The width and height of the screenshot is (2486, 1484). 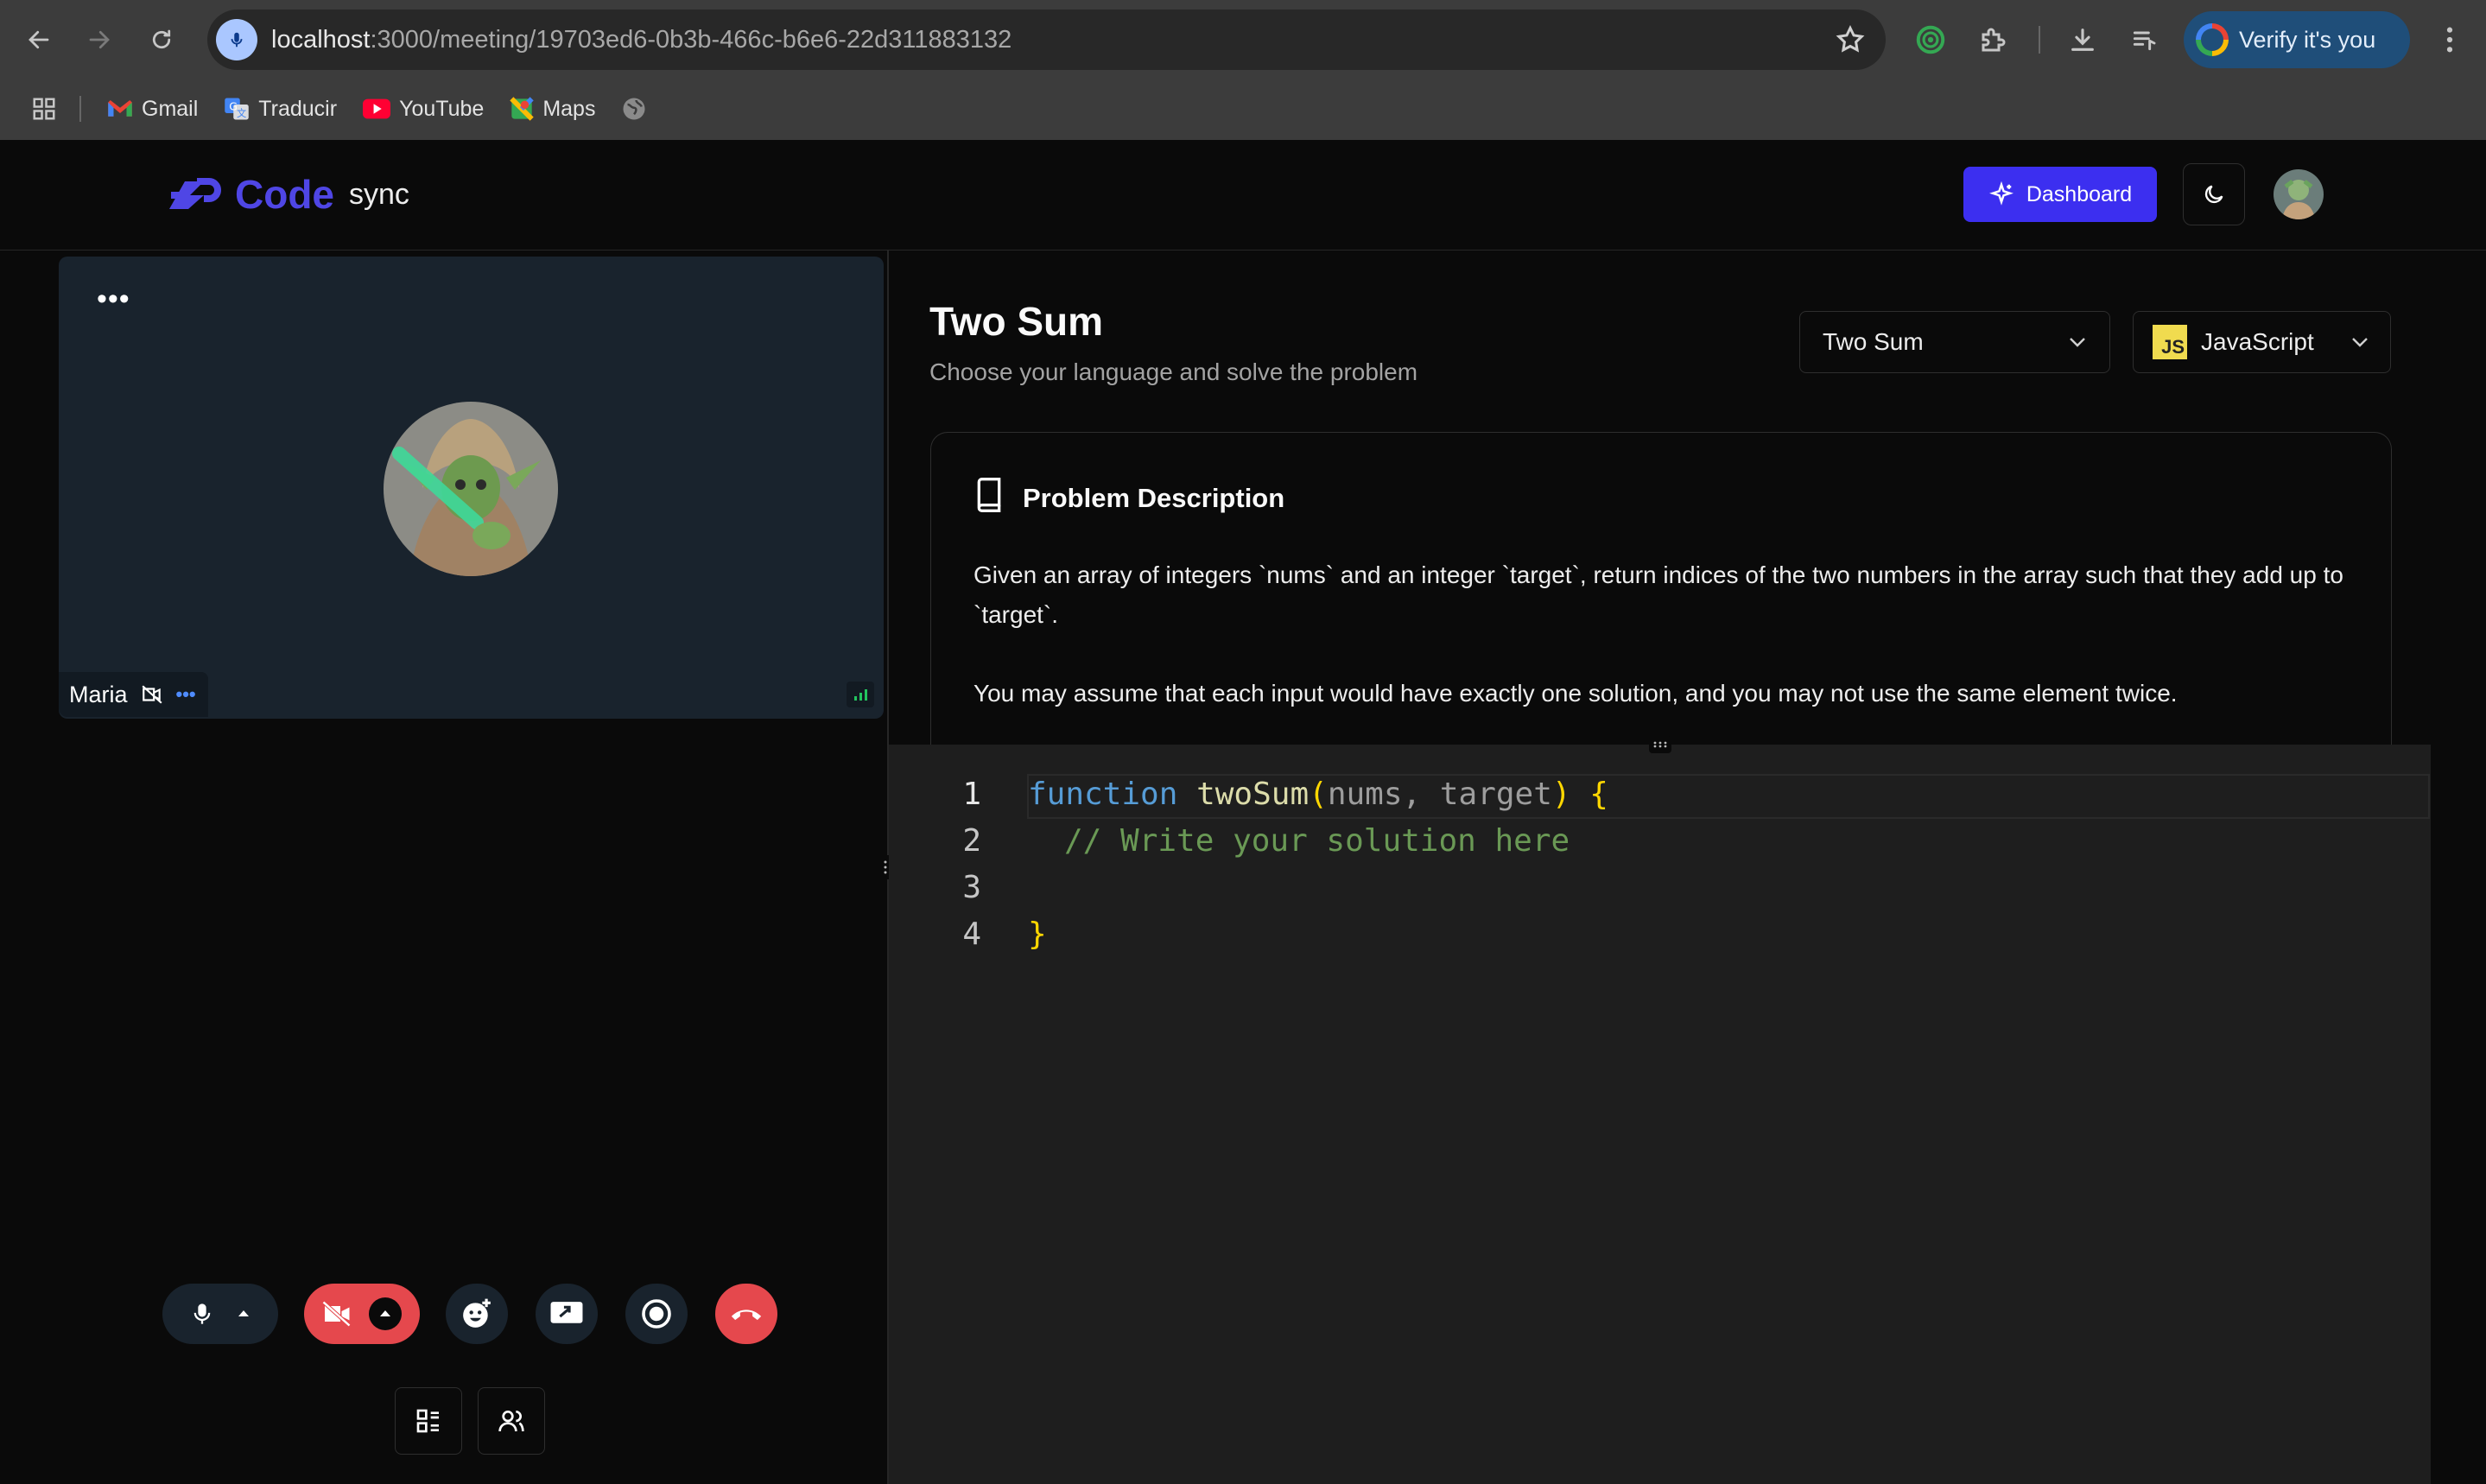 What do you see at coordinates (99, 39) in the screenshot?
I see `forward-arrow-icon` at bounding box center [99, 39].